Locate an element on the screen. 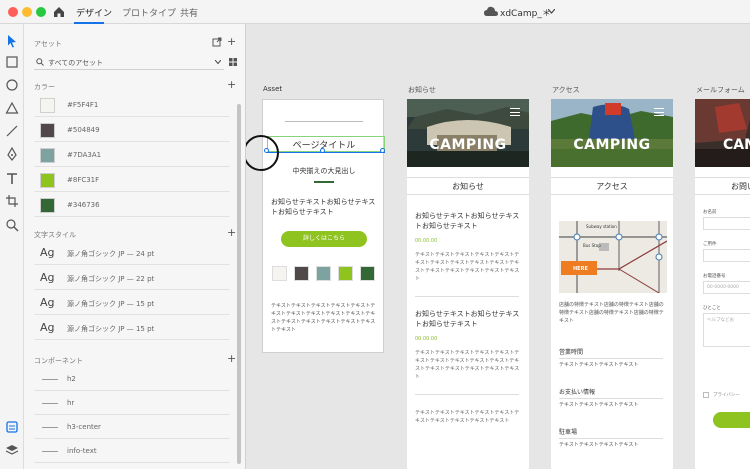  hero-image: CAM is located at coordinates (722, 133).